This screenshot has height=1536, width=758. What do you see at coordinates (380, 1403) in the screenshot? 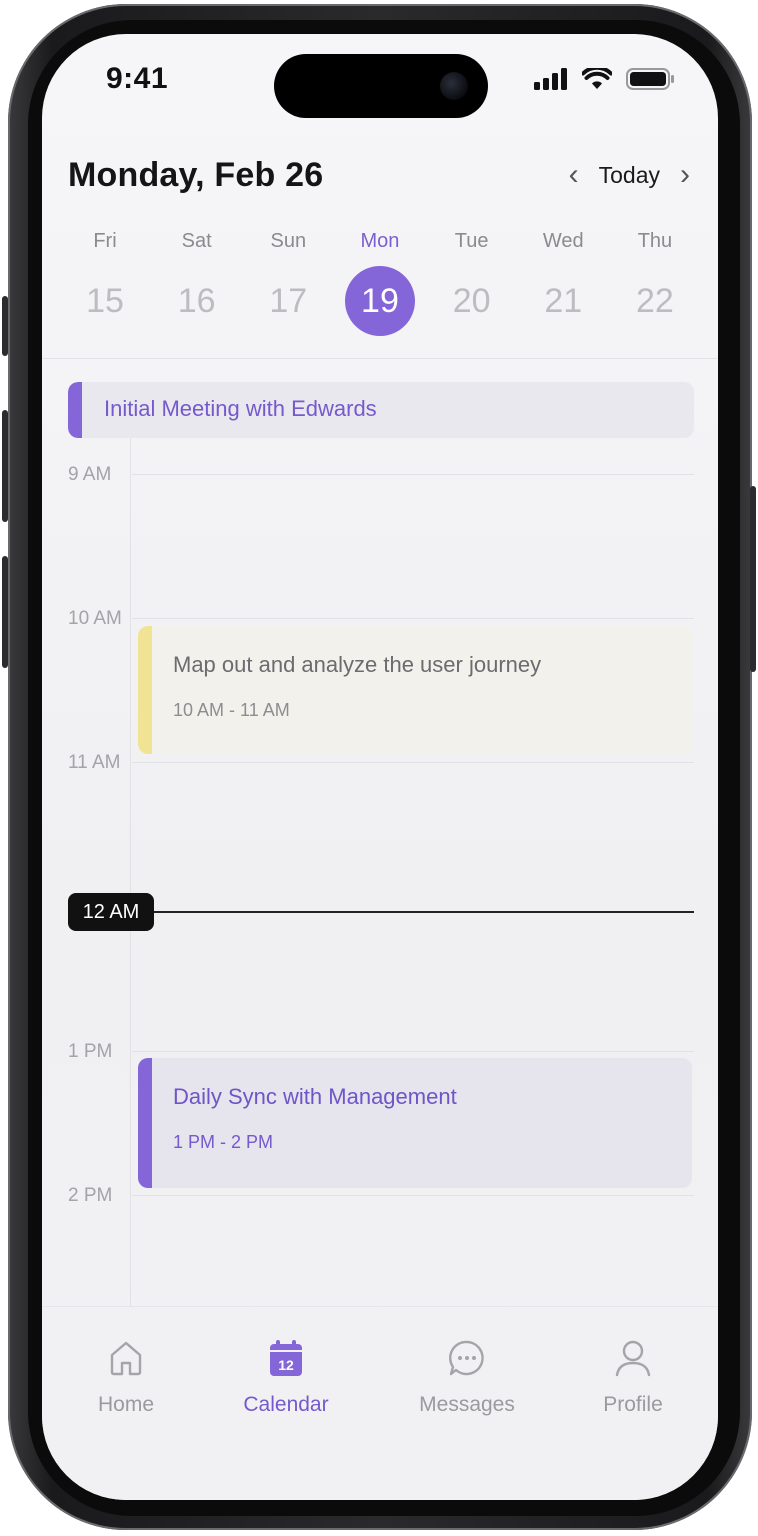
I see `tab-bar: Home 12 Calendar Messages Profile` at bounding box center [380, 1403].